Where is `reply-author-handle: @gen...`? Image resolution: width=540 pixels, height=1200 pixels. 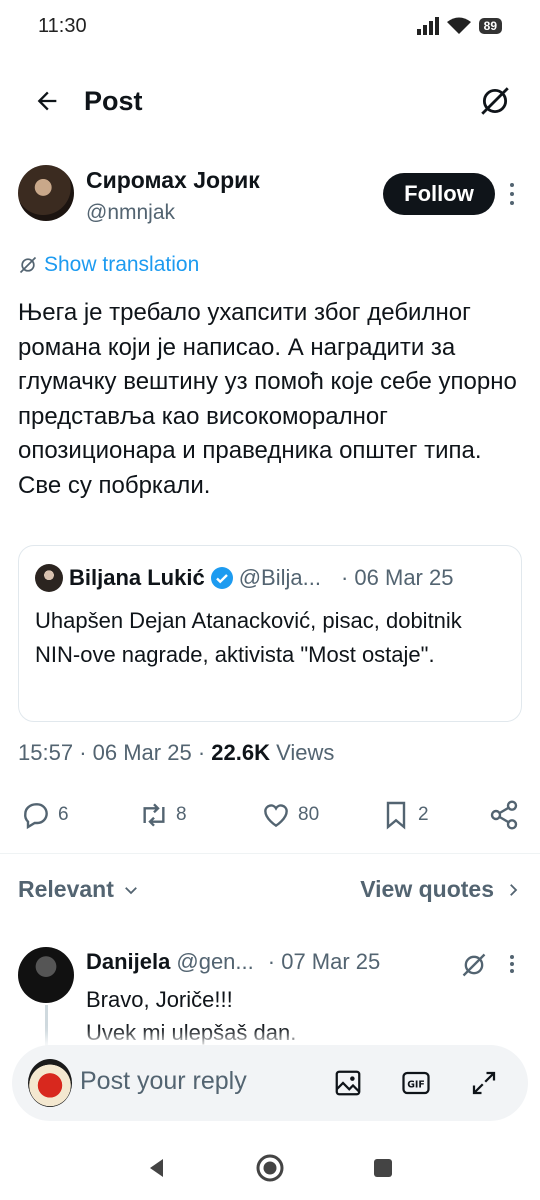
reply-author-handle: @gen... is located at coordinates (214, 962).